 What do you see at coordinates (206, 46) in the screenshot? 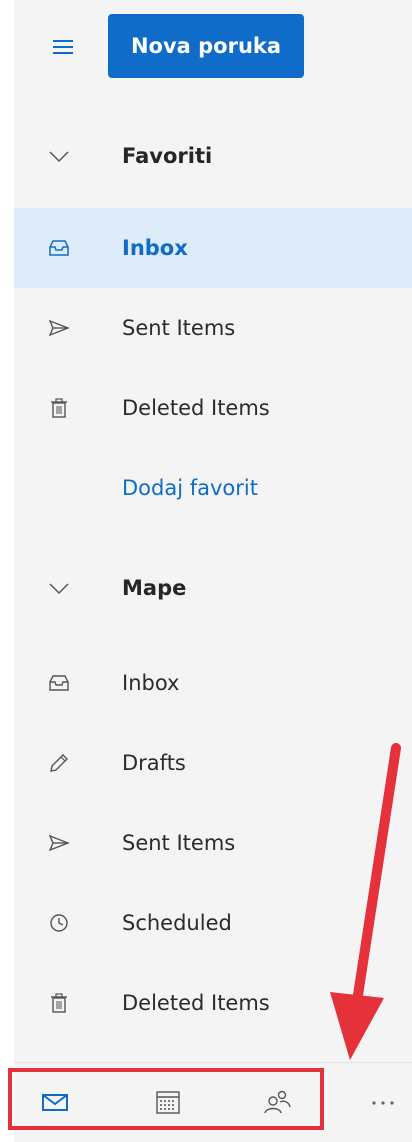
I see `new-message-button: Nova poruka` at bounding box center [206, 46].